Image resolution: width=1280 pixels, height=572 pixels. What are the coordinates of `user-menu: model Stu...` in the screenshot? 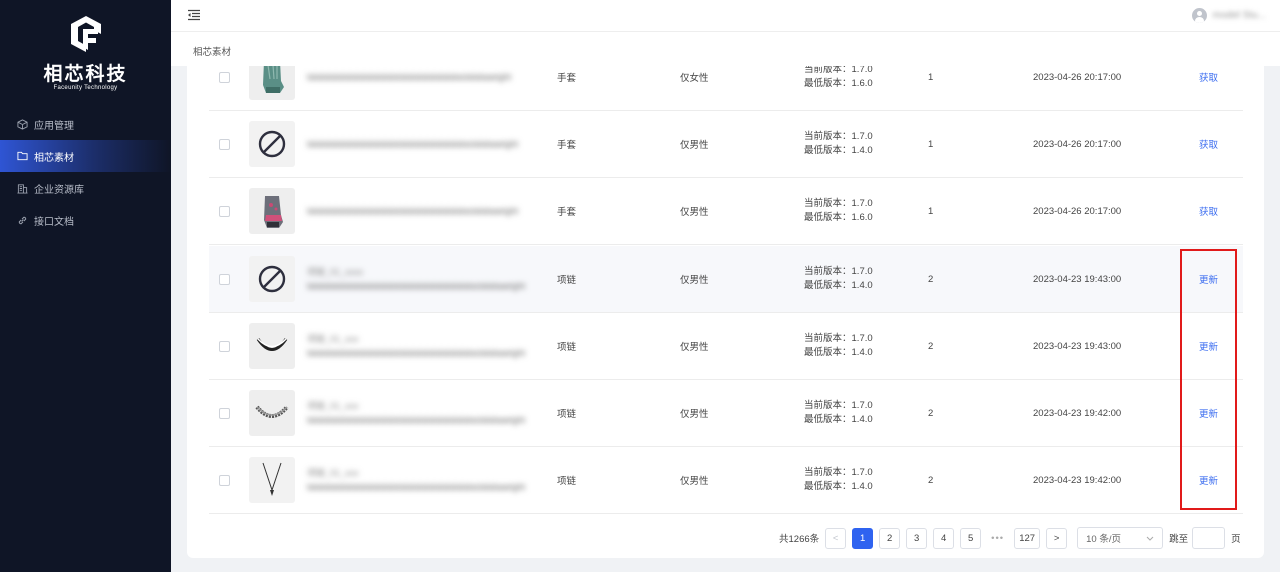 It's located at (1228, 15).